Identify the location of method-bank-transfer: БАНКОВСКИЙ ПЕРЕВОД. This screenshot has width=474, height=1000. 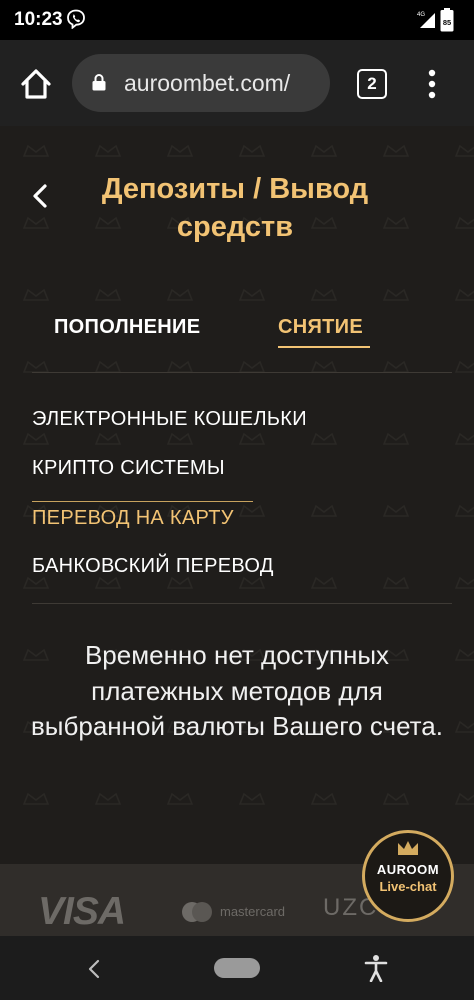
(153, 566).